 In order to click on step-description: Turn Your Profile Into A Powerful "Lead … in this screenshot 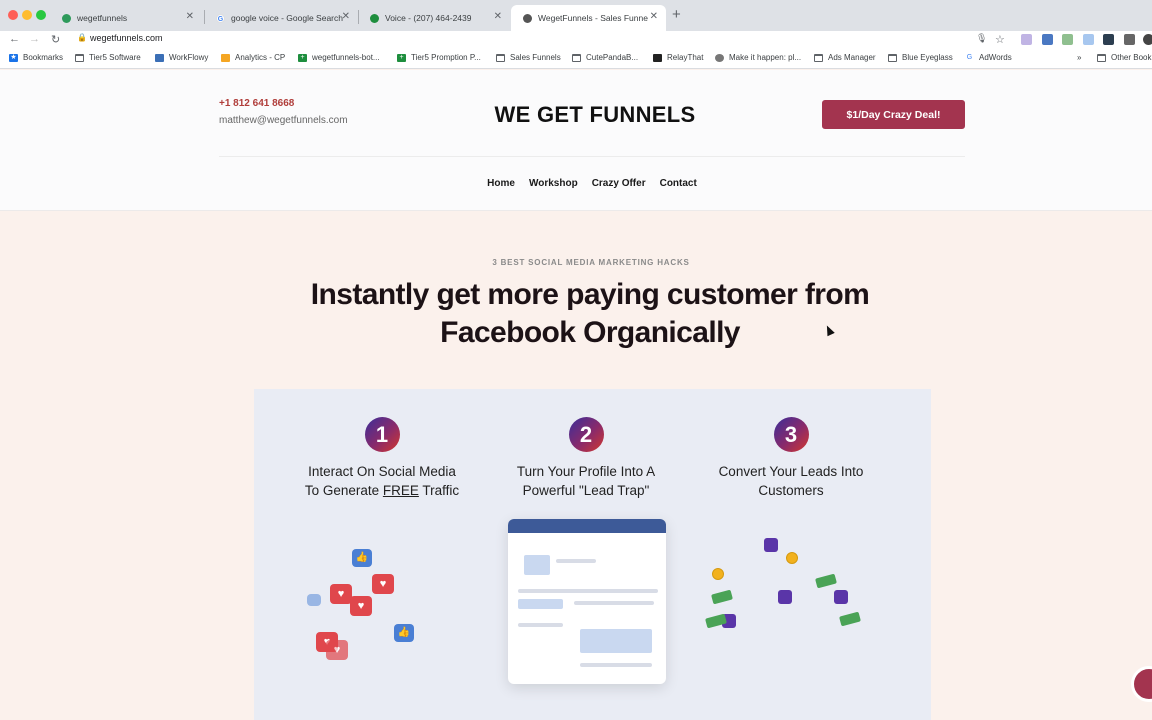, I will do `click(586, 481)`.